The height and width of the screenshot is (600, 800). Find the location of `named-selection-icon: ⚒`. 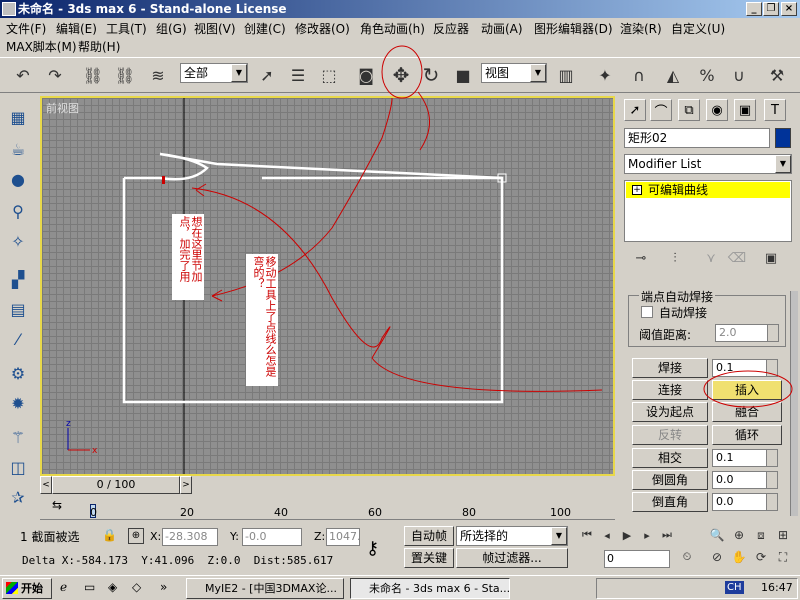

named-selection-icon: ⚒ is located at coordinates (777, 75).